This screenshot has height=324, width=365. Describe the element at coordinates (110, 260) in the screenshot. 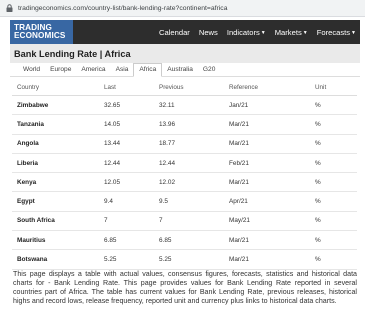

I see `cell-last: 5.25` at that location.